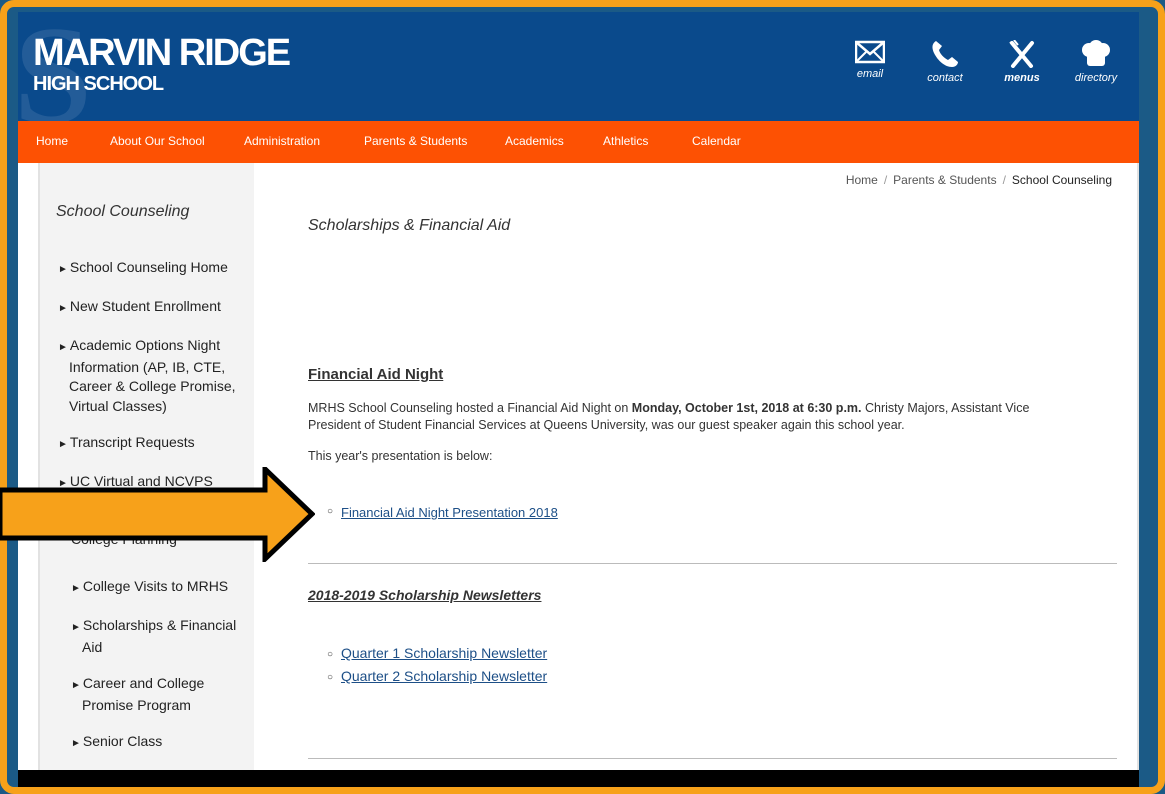  What do you see at coordinates (578, 778) in the screenshot?
I see `footer-bar` at bounding box center [578, 778].